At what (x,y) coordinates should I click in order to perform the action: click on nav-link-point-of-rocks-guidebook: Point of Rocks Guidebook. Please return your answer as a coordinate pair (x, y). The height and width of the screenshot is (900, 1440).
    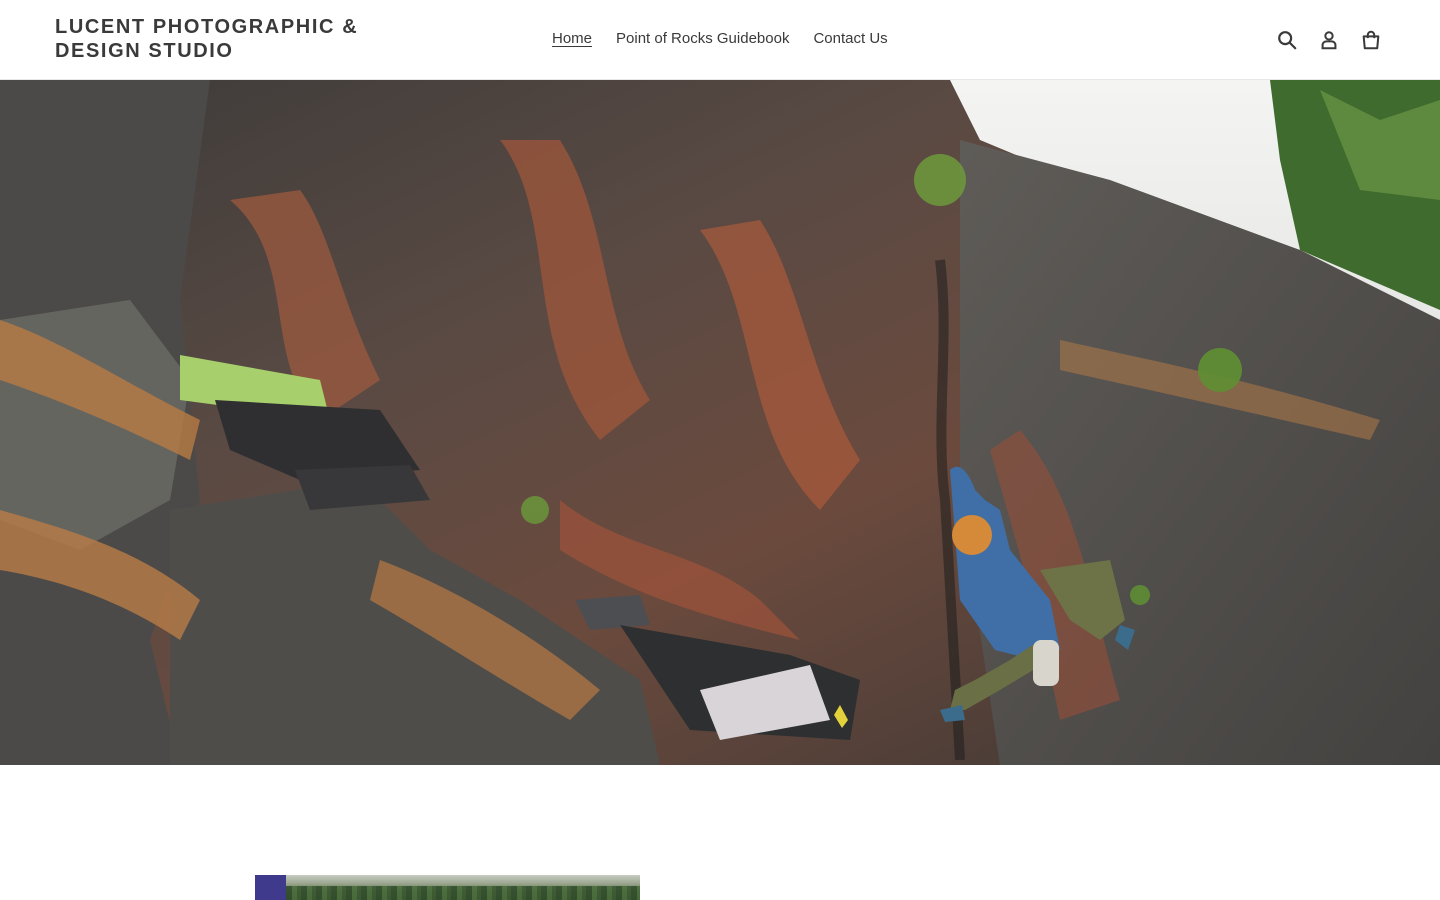
    Looking at the image, I should click on (702, 39).